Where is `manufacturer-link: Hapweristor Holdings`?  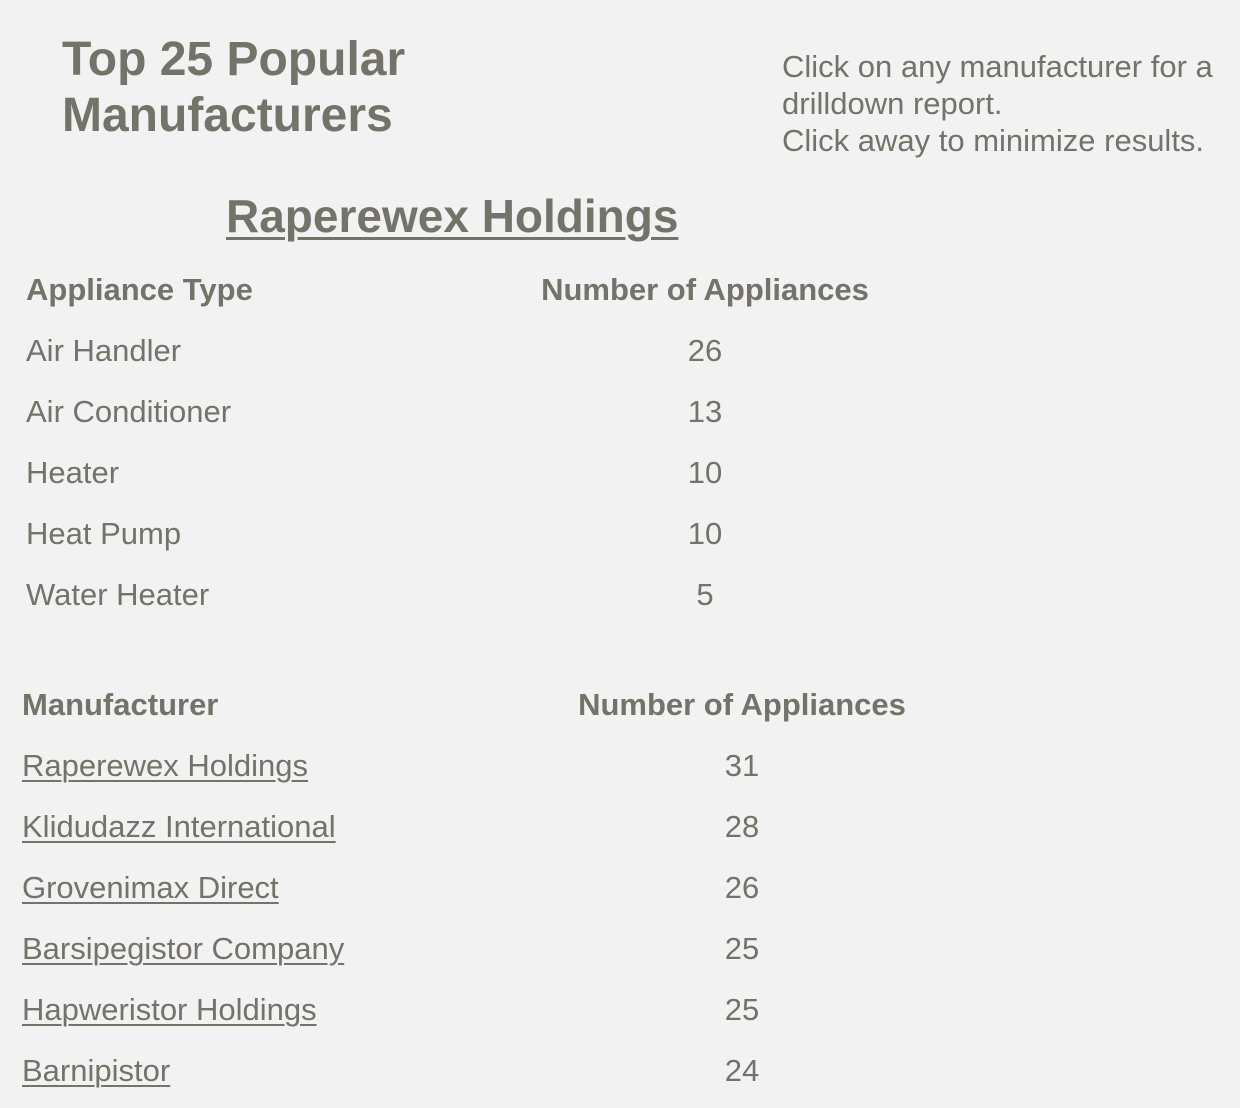 manufacturer-link: Hapweristor Holdings is located at coordinates (169, 1009).